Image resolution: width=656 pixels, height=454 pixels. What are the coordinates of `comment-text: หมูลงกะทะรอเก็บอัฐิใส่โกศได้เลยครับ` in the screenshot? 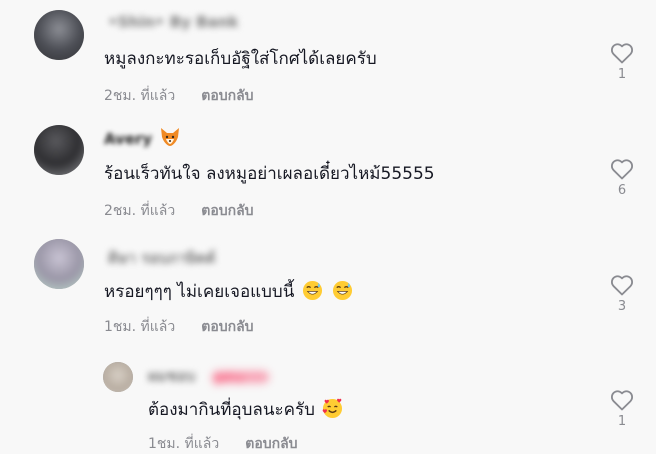 It's located at (240, 59).